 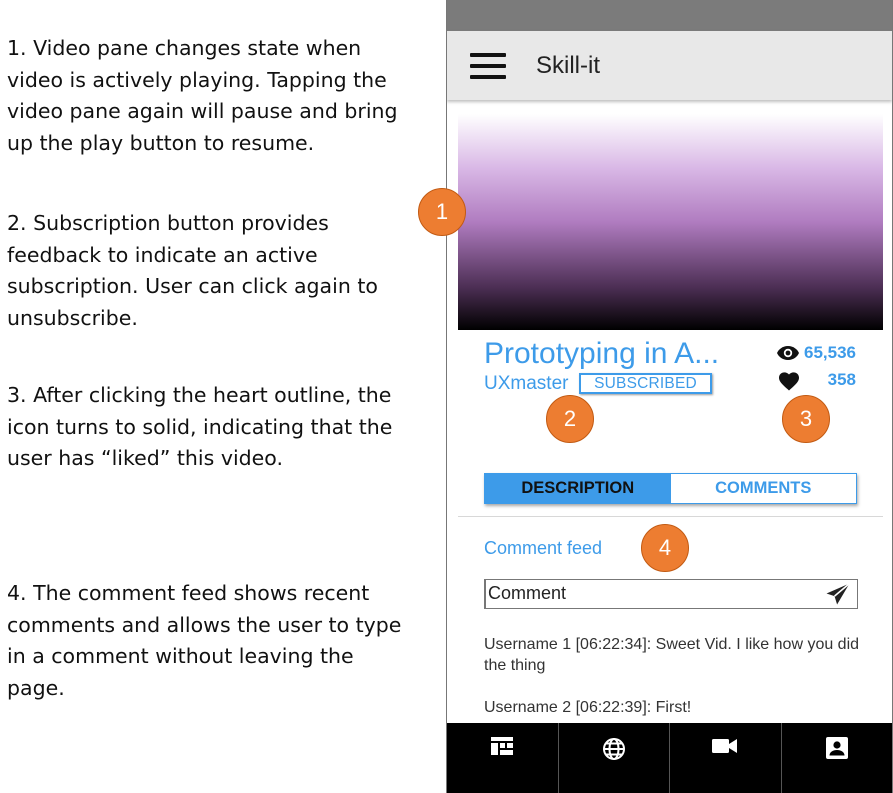 I want to click on dashboard-icon, so click(x=502, y=746).